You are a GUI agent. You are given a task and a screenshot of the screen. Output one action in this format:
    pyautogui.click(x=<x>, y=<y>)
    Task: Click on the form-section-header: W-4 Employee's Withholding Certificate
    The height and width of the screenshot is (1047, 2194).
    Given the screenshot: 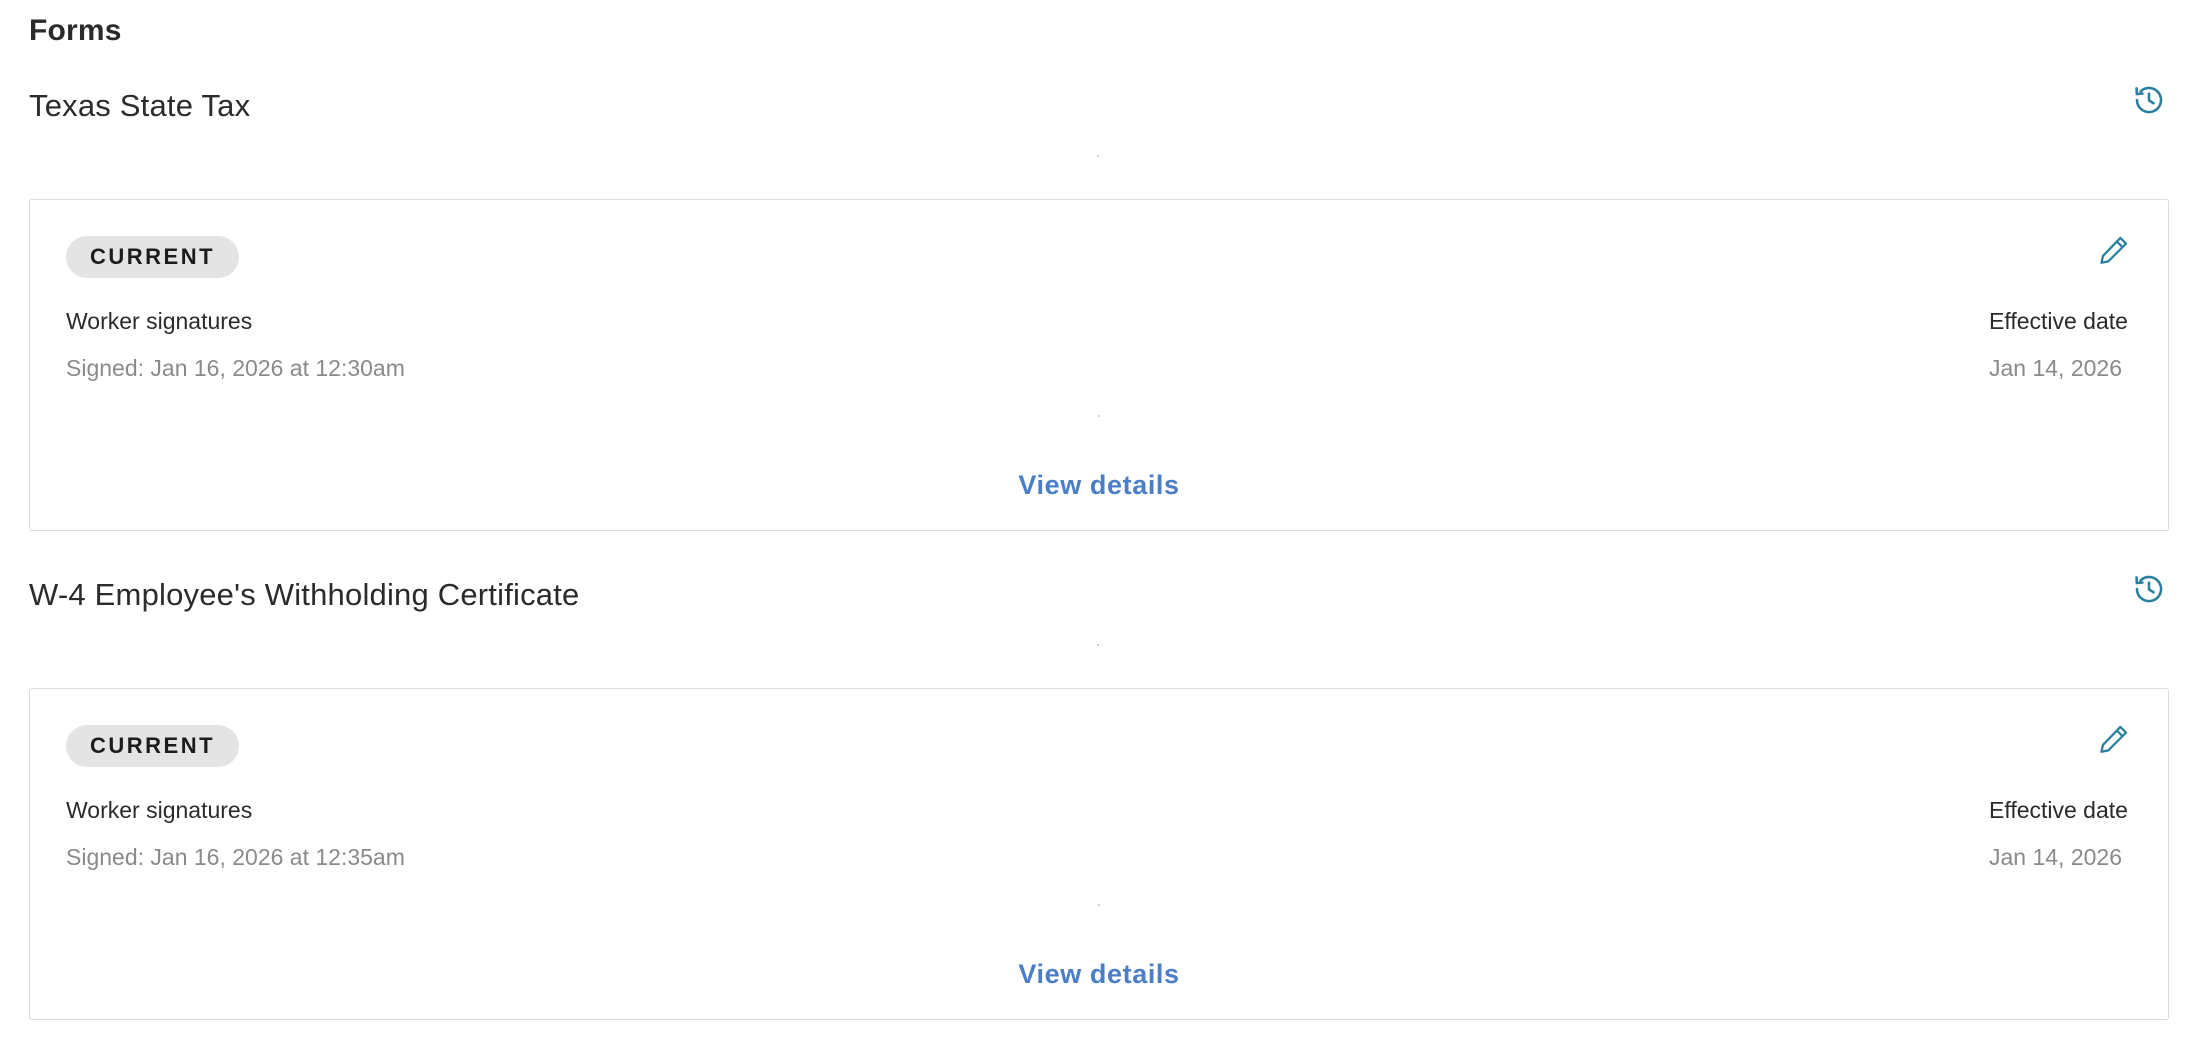 What is the action you would take?
    pyautogui.click(x=1099, y=616)
    